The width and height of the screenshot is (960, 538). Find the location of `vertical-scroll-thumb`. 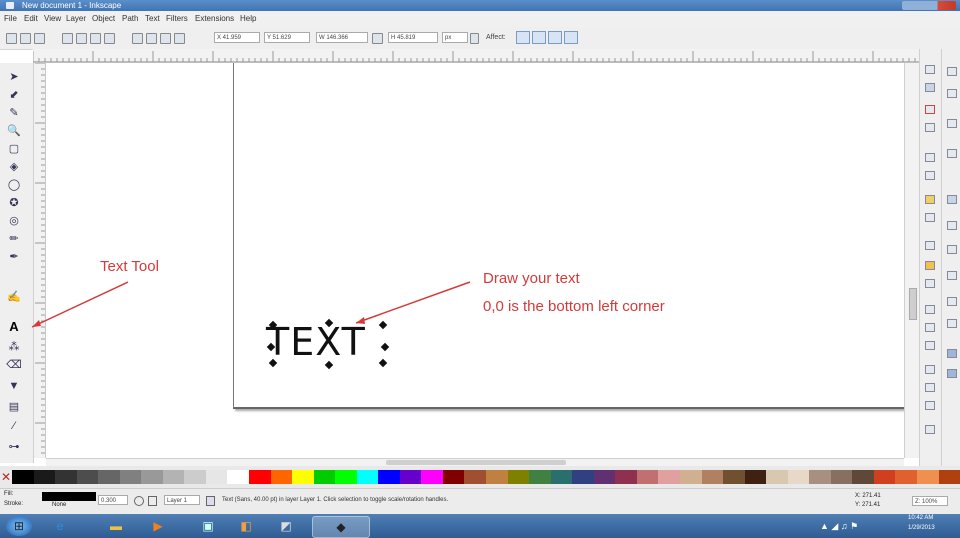

vertical-scroll-thumb is located at coordinates (913, 304).